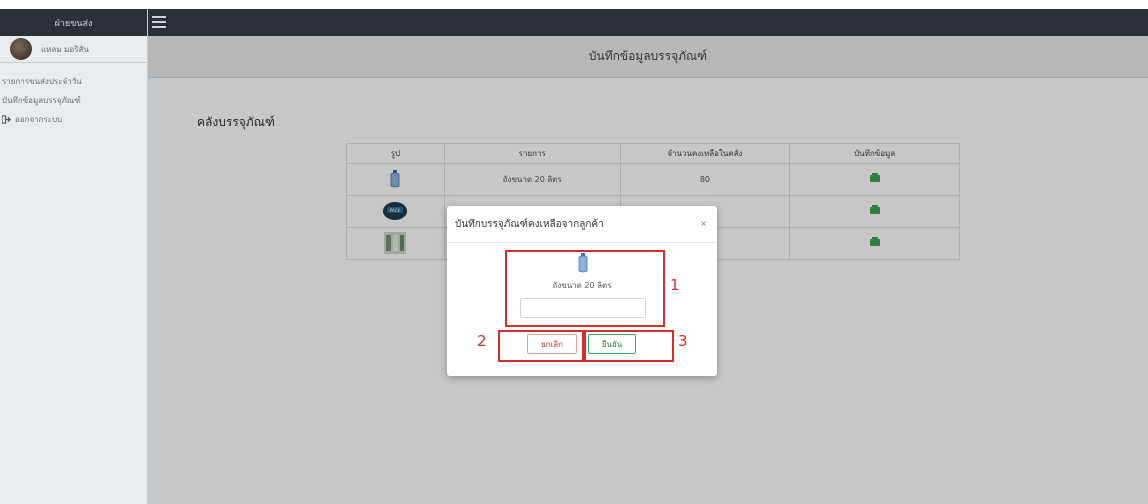 The image size is (1148, 504). I want to click on sidebar-item-packaging: บันทึกข้อมูลบรรจุภัณฑ์, so click(73, 100).